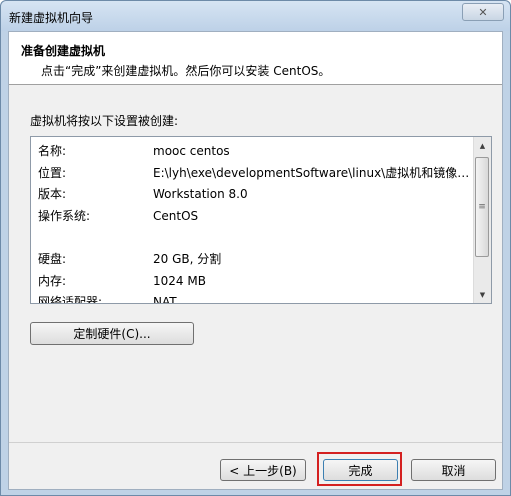 Image resolution: width=511 pixels, height=496 pixels. What do you see at coordinates (52, 151) in the screenshot?
I see `setting-key: 名称:` at bounding box center [52, 151].